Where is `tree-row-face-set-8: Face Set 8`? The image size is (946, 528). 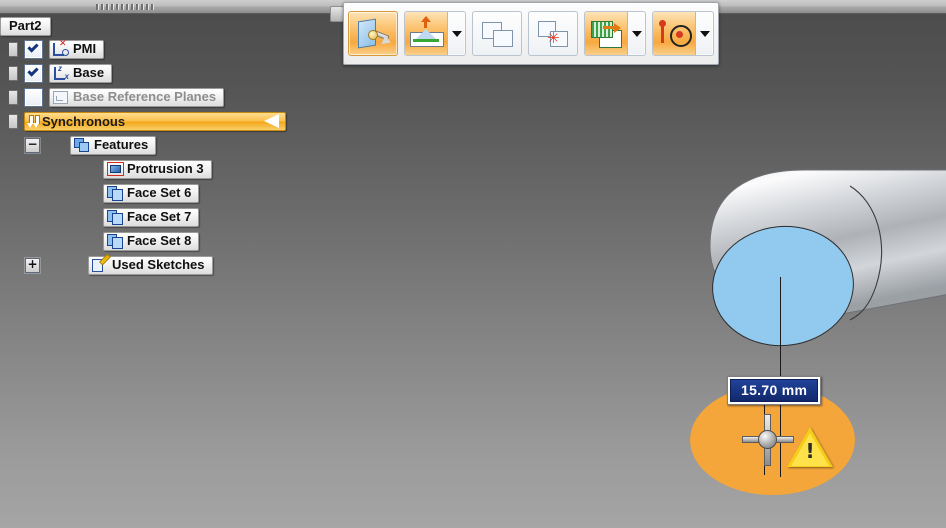 tree-row-face-set-8: Face Set 8 is located at coordinates (165, 241).